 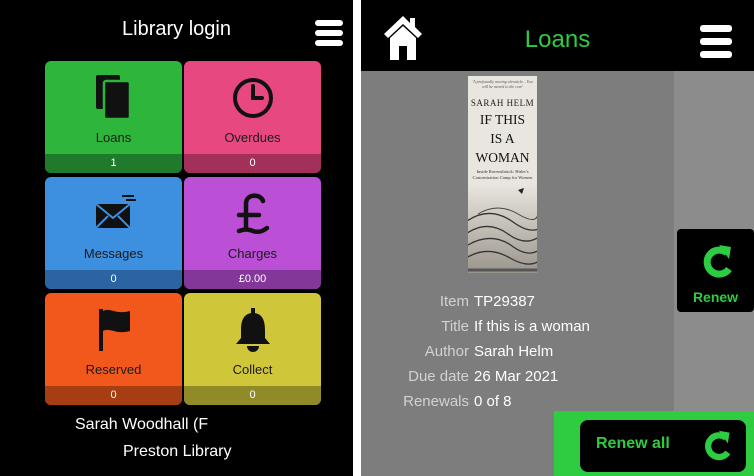 What do you see at coordinates (502, 119) in the screenshot?
I see `cover-title-line: IF THIS` at bounding box center [502, 119].